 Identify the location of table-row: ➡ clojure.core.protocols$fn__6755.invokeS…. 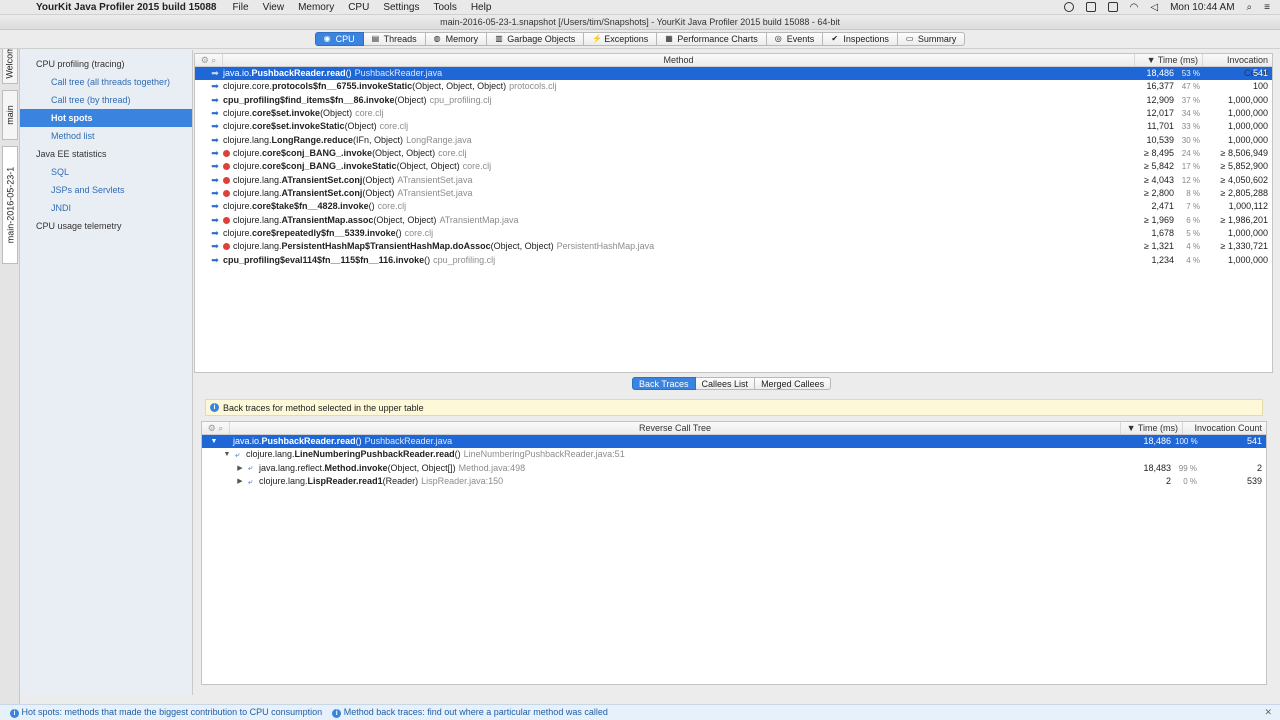
(733, 86).